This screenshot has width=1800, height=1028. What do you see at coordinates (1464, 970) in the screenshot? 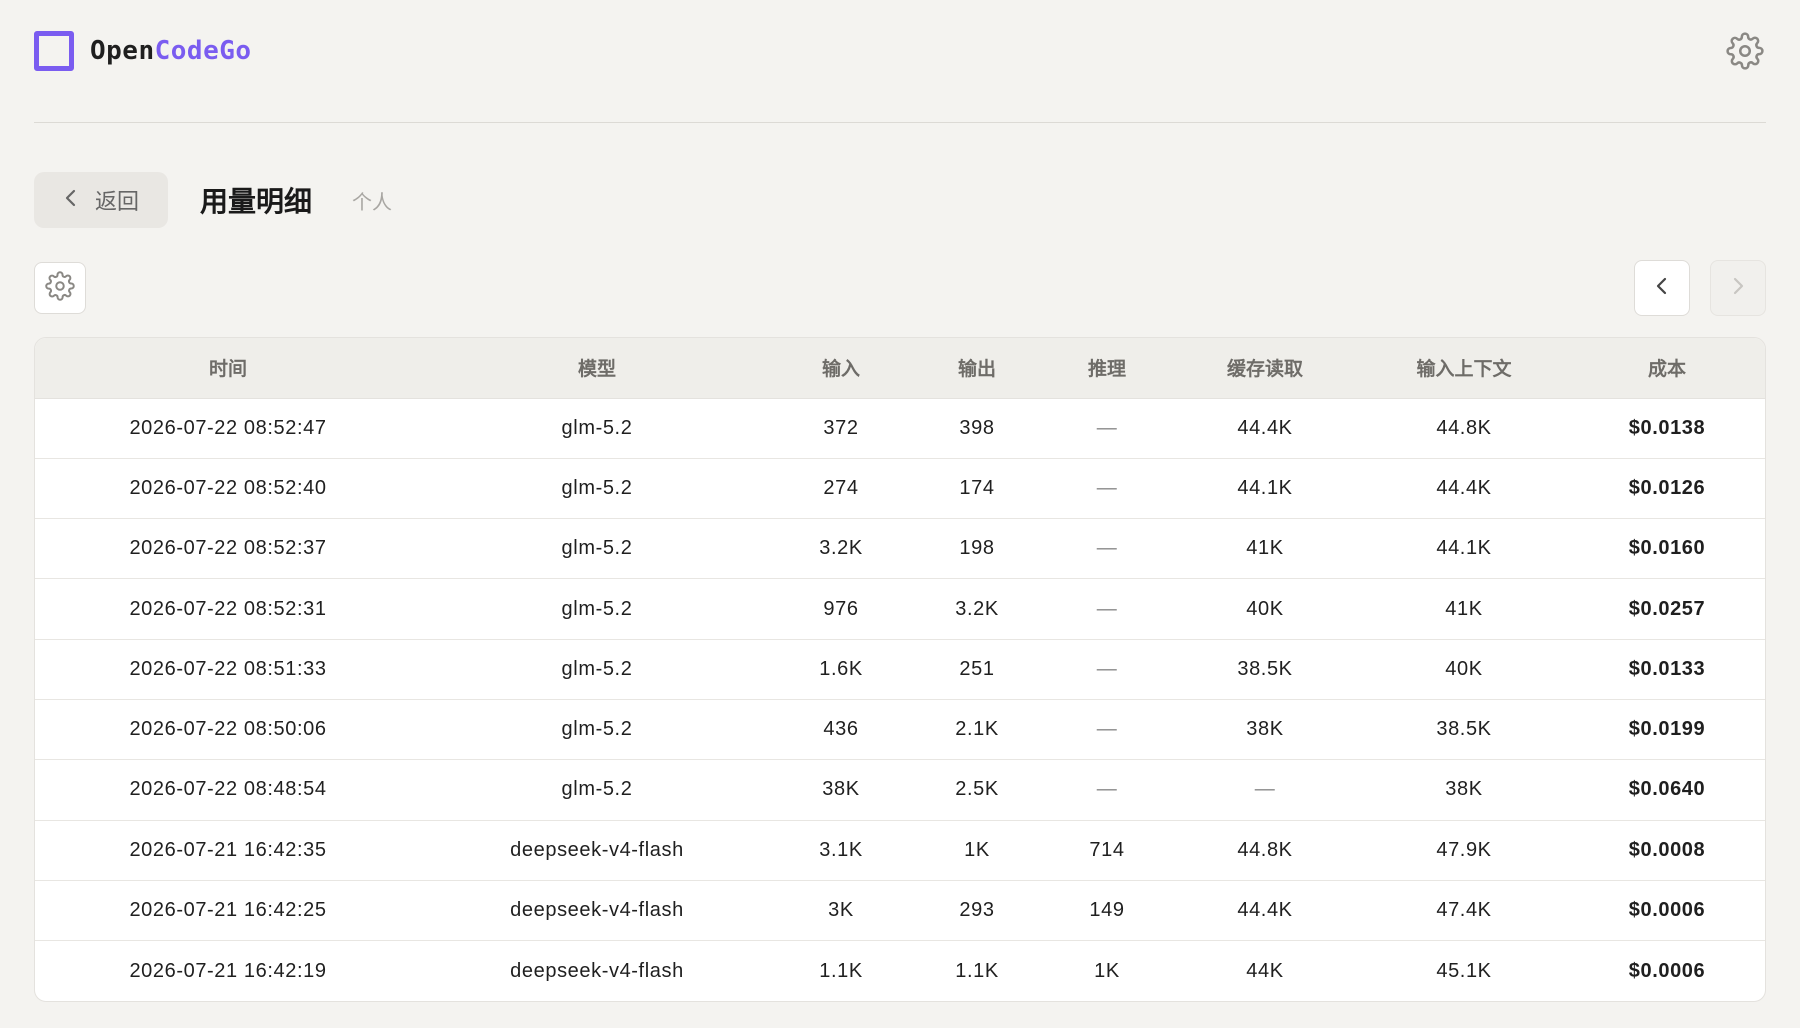
I see `cell-input-context: 45.1K` at bounding box center [1464, 970].